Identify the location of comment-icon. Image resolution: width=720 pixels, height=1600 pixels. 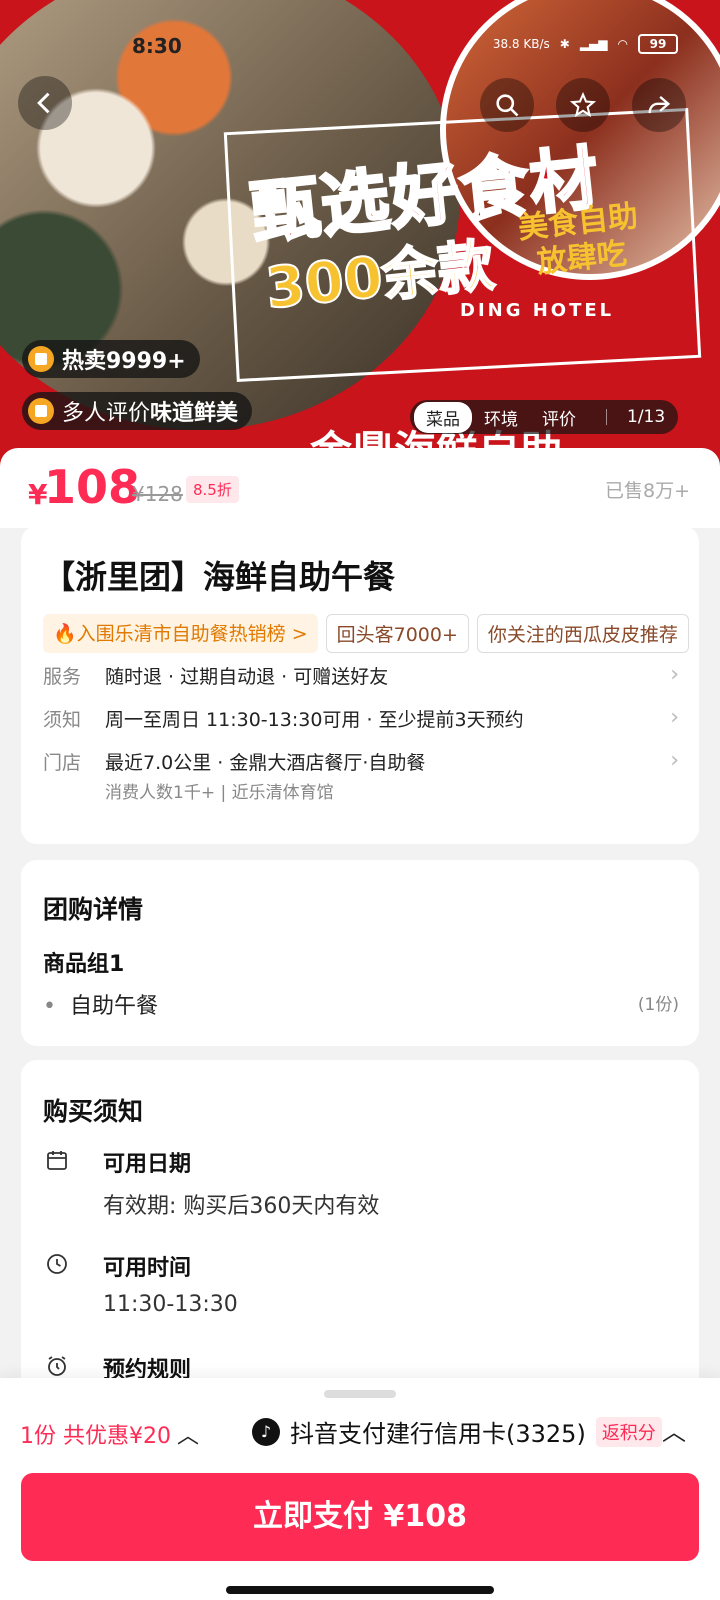
(41, 411).